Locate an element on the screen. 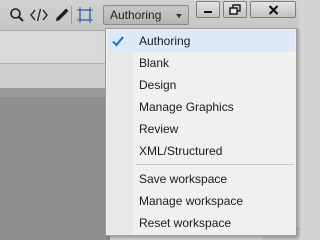 This screenshot has width=320, height=240. close-button is located at coordinates (273, 9).